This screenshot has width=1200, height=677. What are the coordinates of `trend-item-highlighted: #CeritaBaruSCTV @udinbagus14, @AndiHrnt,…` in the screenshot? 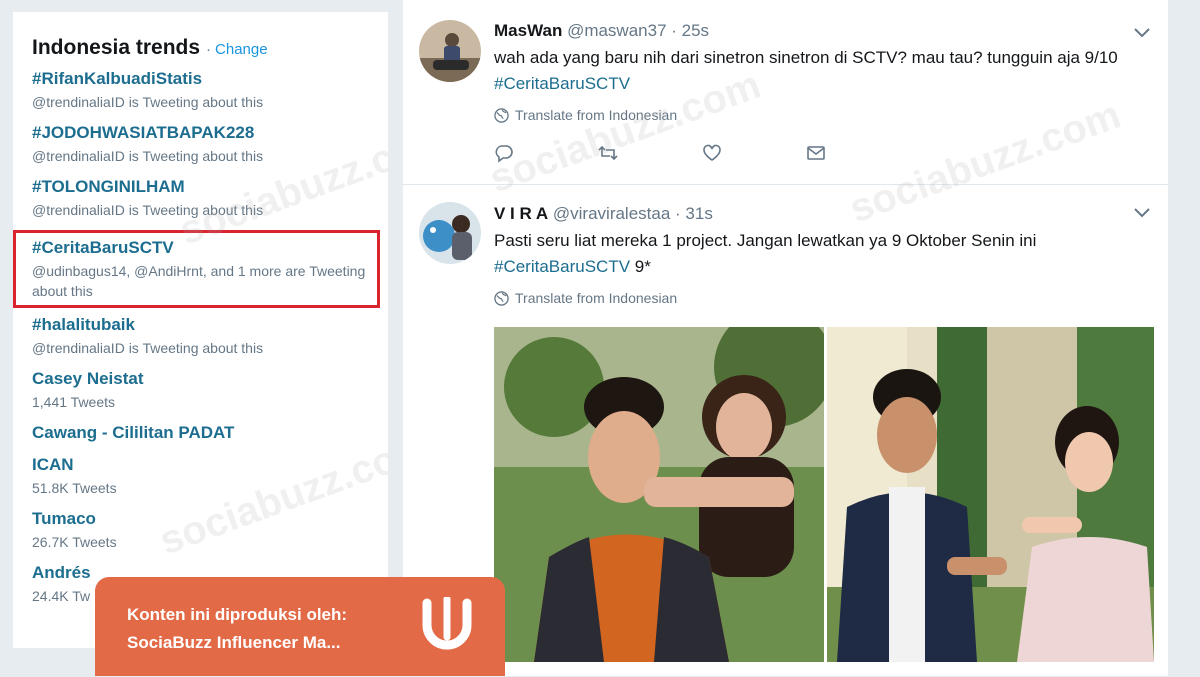 It's located at (196, 269).